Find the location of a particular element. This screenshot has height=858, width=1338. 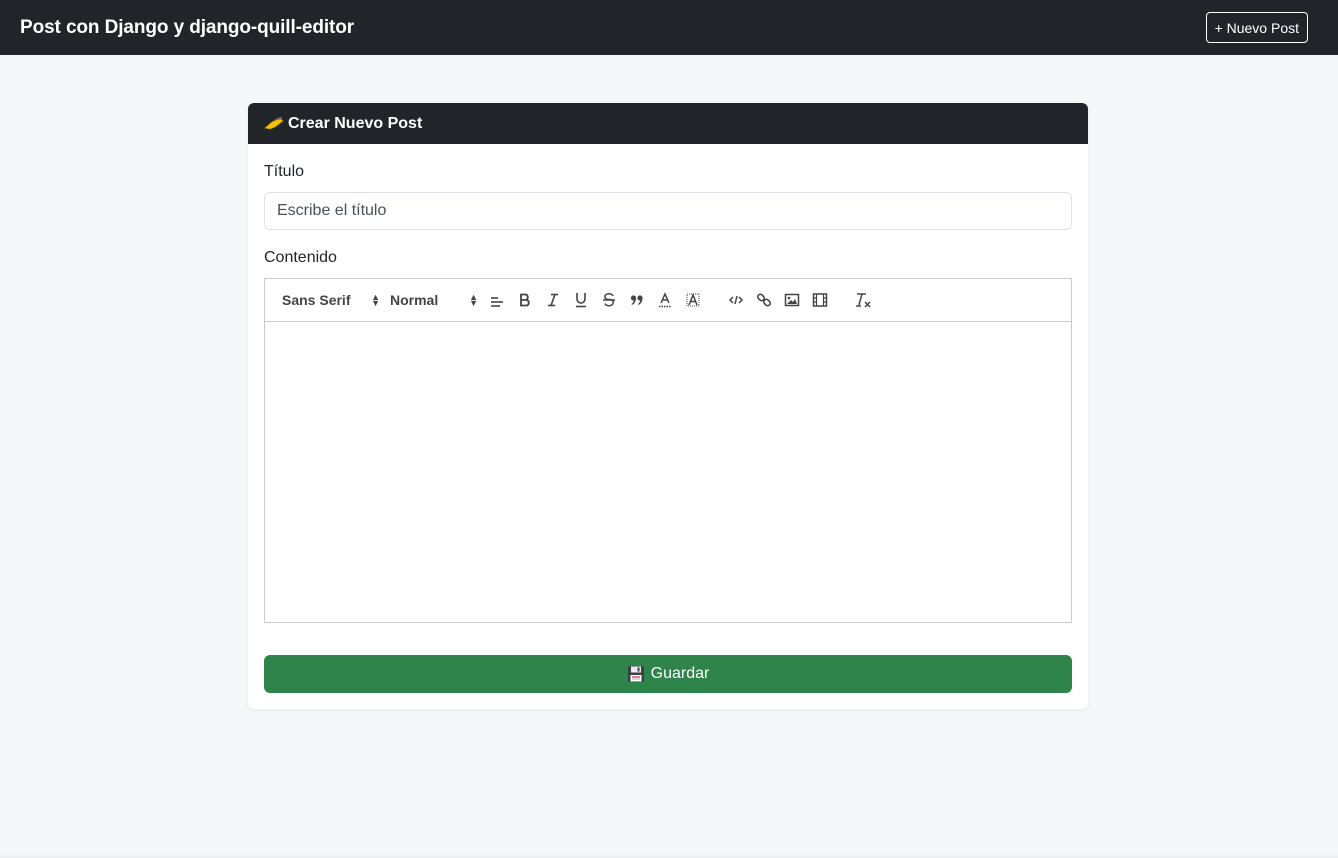

align-icon is located at coordinates (497, 302).